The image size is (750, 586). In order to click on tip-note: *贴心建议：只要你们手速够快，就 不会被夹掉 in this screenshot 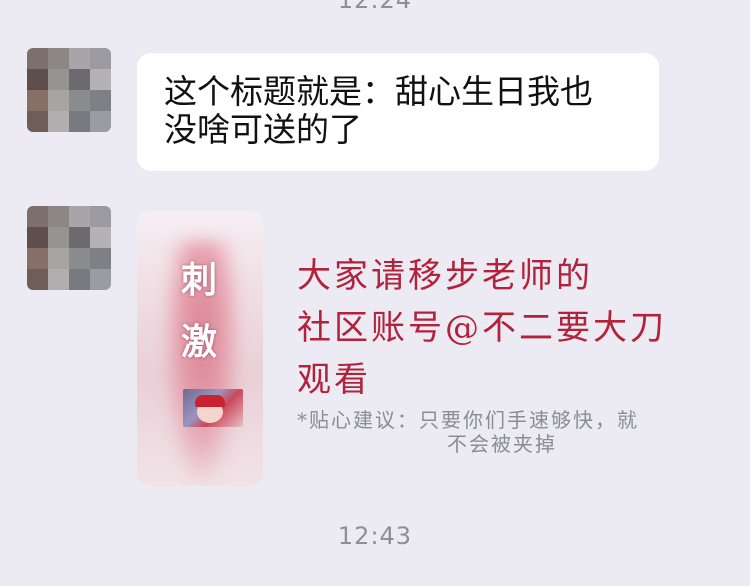, I will do `click(517, 432)`.